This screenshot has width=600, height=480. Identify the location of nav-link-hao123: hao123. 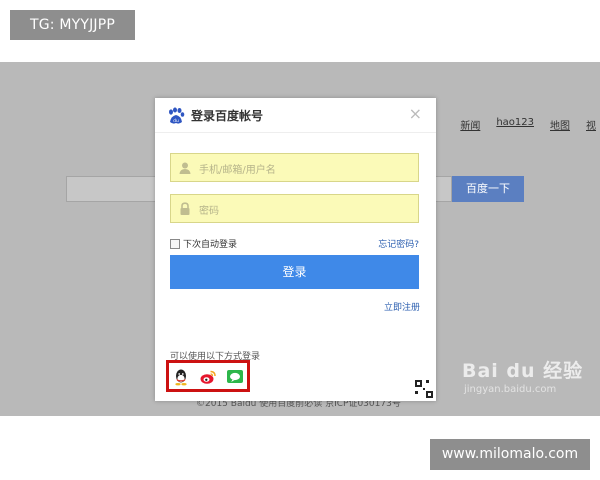
(515, 124).